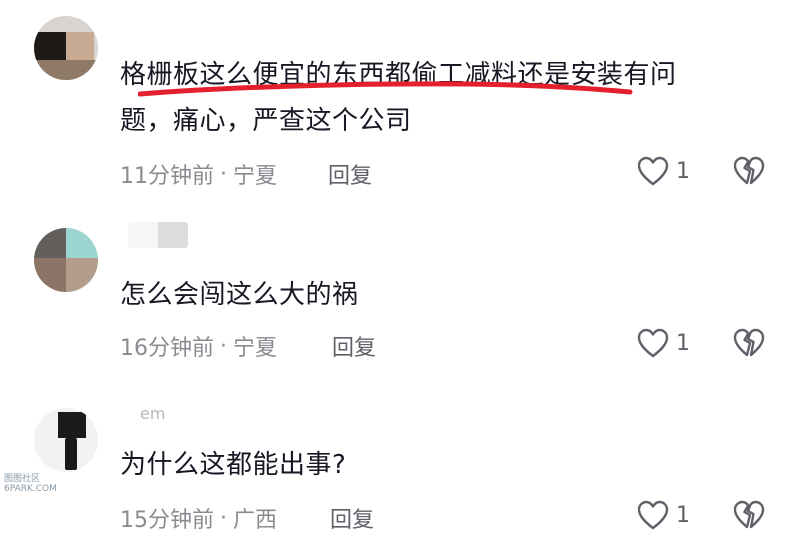 The image size is (800, 541). What do you see at coordinates (167, 348) in the screenshot?
I see `comment-time: 16分钟前` at bounding box center [167, 348].